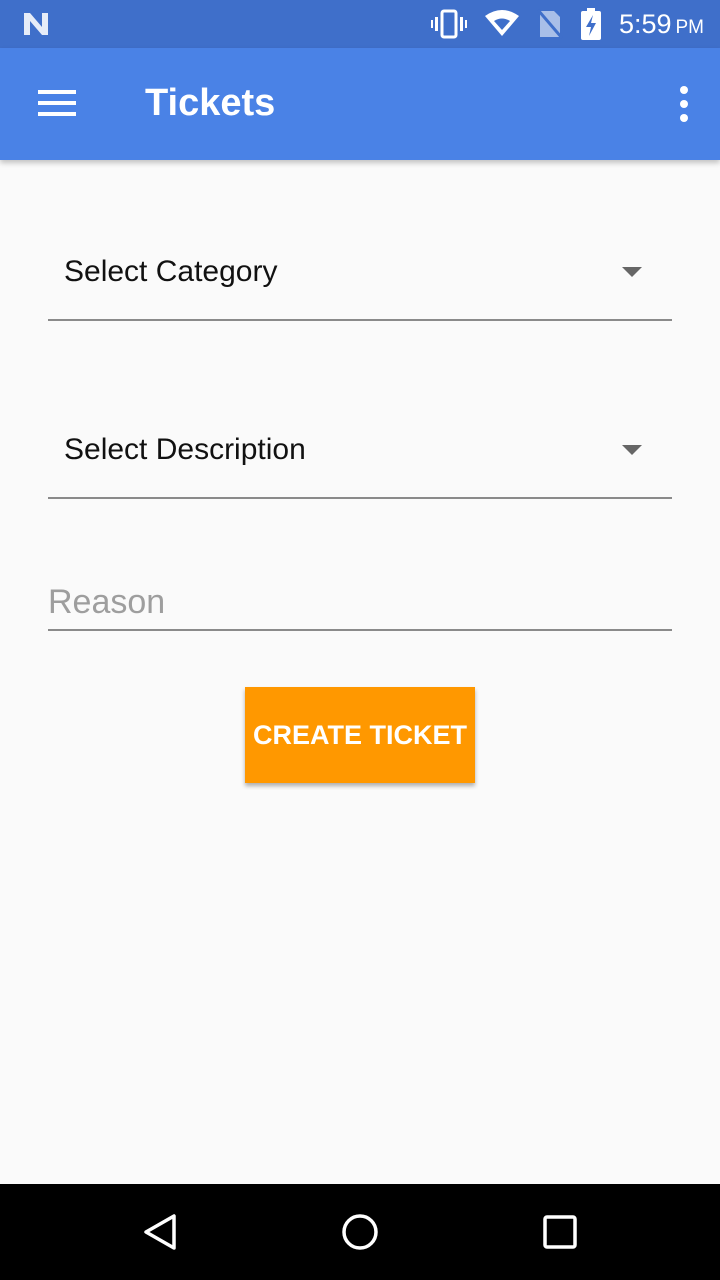  I want to click on notification-n-icon, so click(36, 26).